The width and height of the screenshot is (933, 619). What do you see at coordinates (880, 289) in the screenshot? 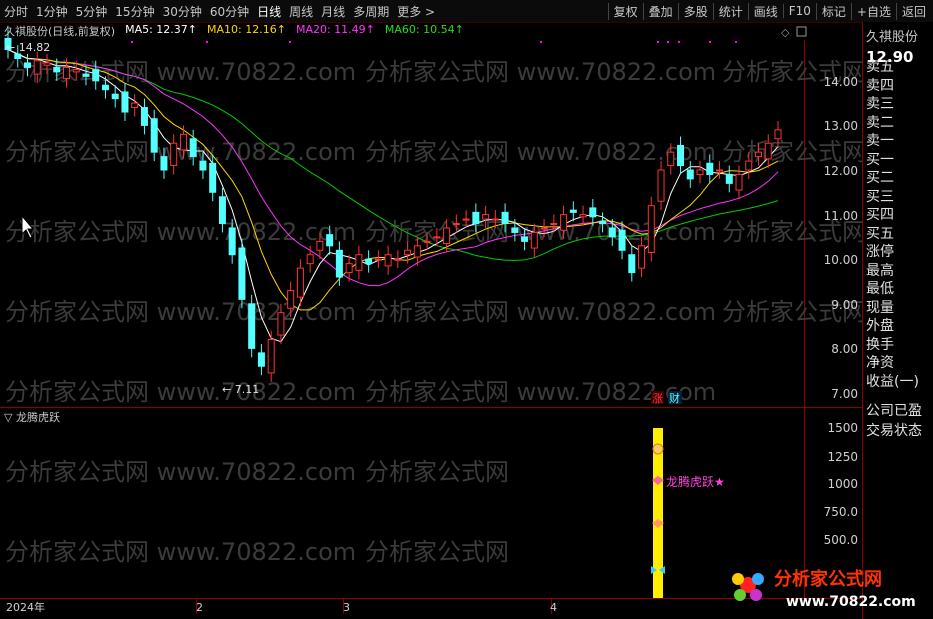
I see `quote-row: 最低` at bounding box center [880, 289].